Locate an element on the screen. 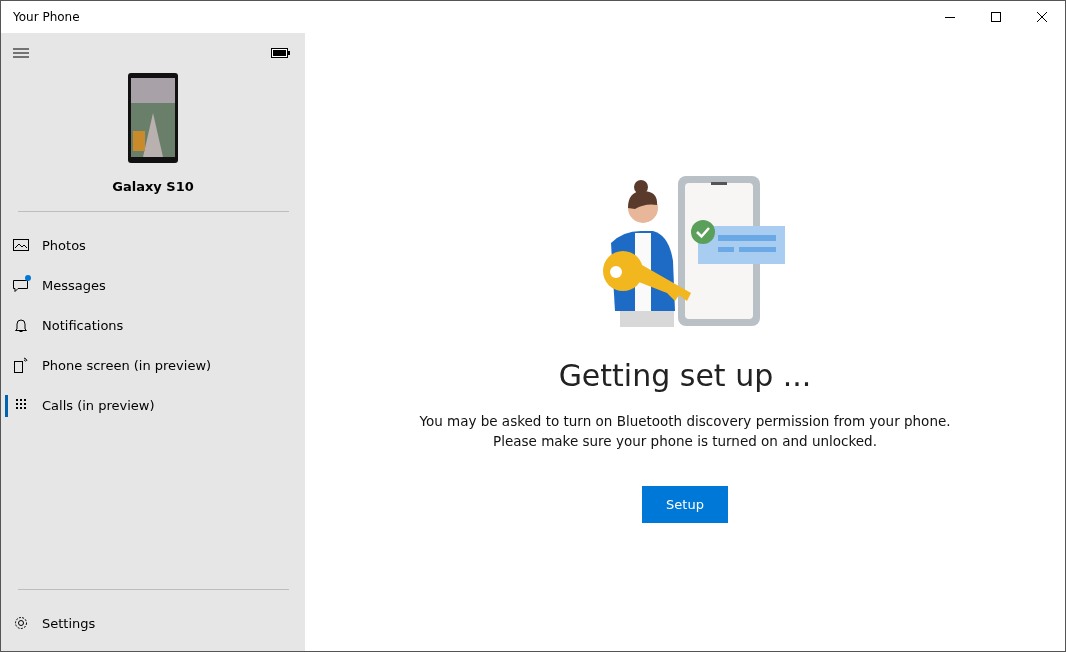 The height and width of the screenshot is (652, 1066). settings-item: Settings is located at coordinates (153, 623).